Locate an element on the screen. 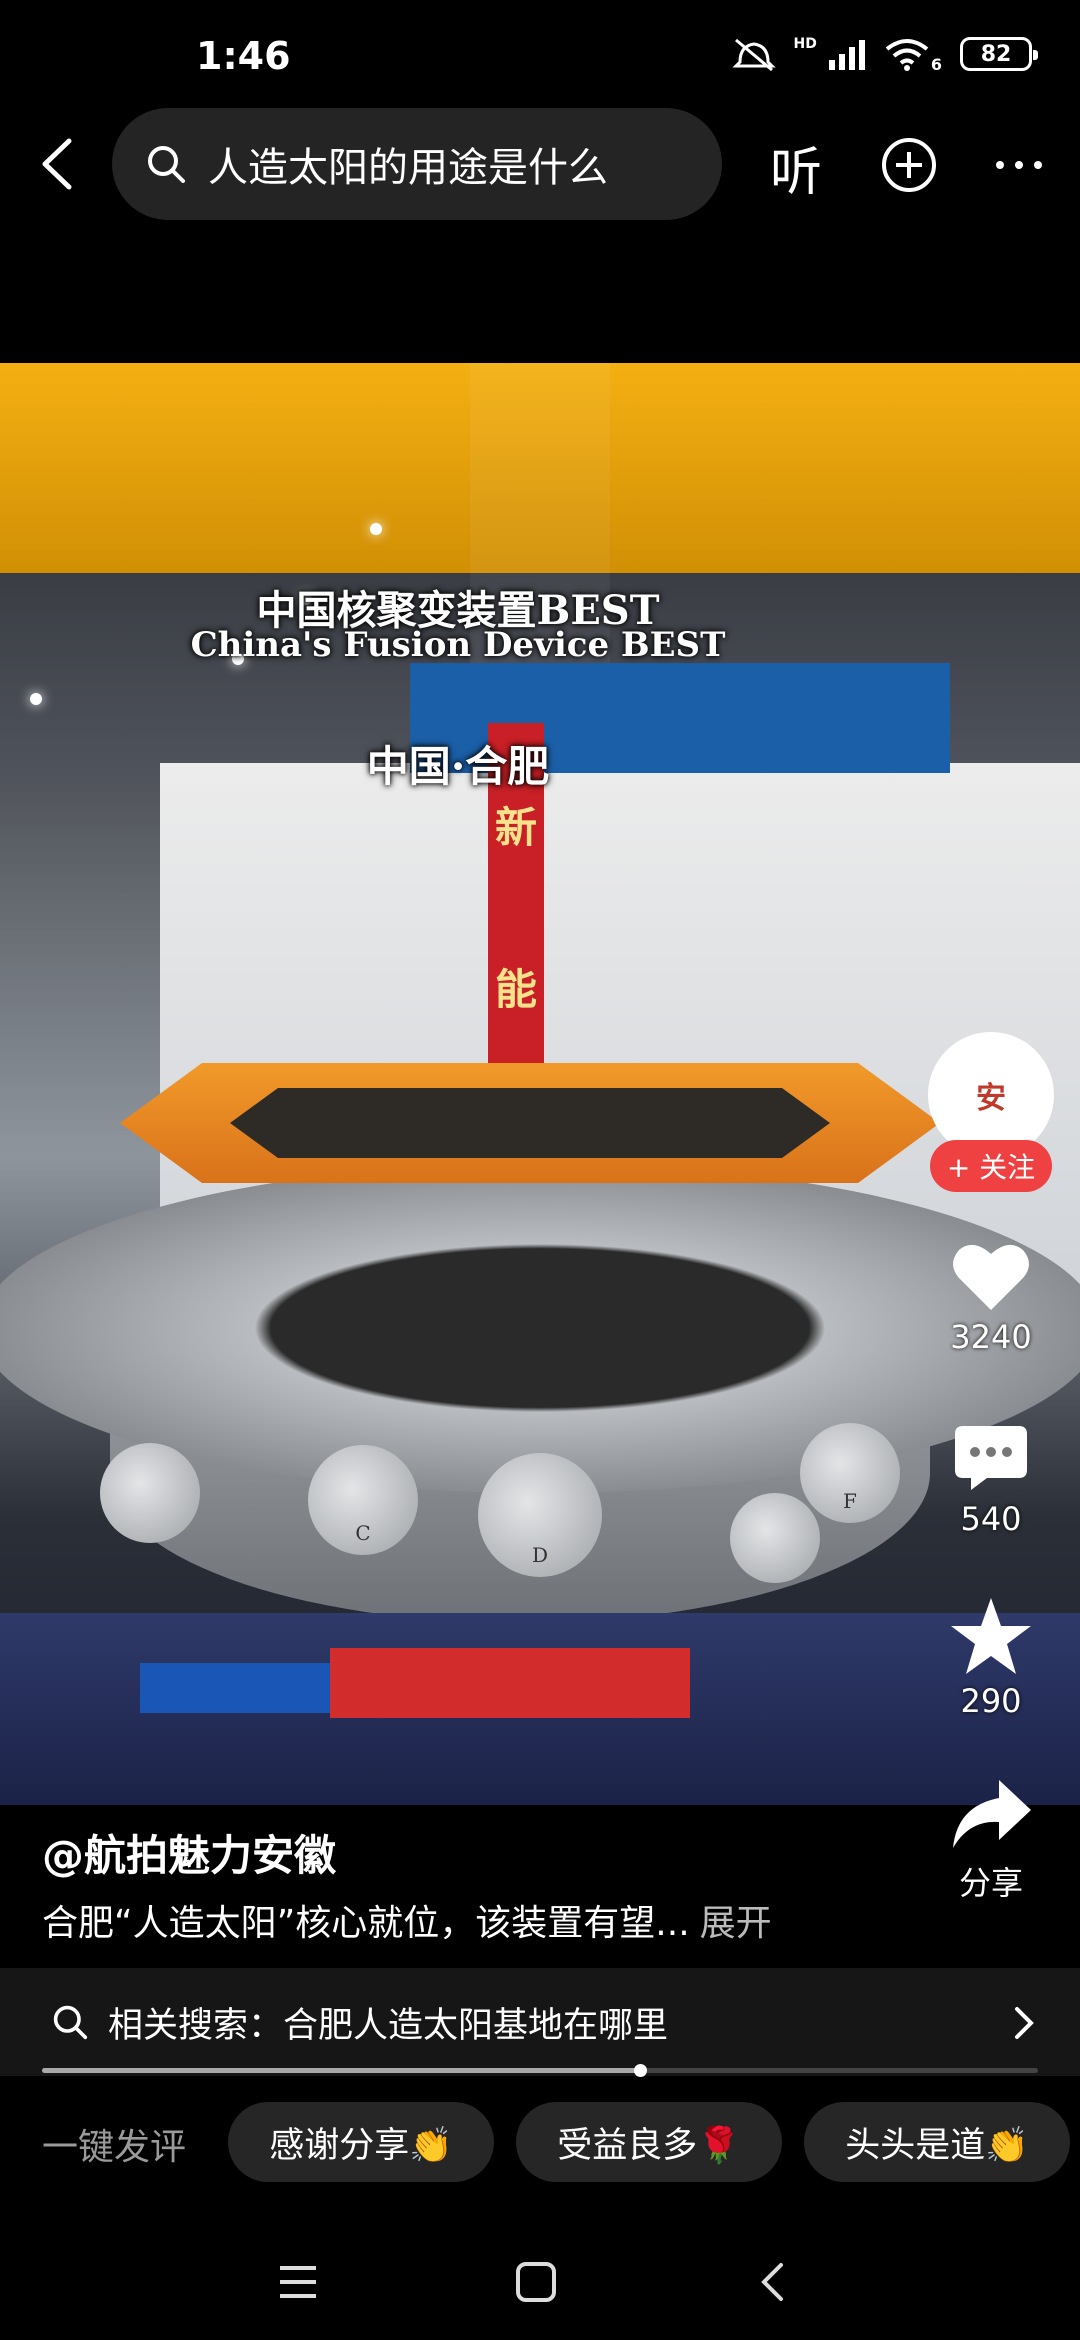 This screenshot has height=2340, width=1080. share-button: 分享 is located at coordinates (991, 1840).